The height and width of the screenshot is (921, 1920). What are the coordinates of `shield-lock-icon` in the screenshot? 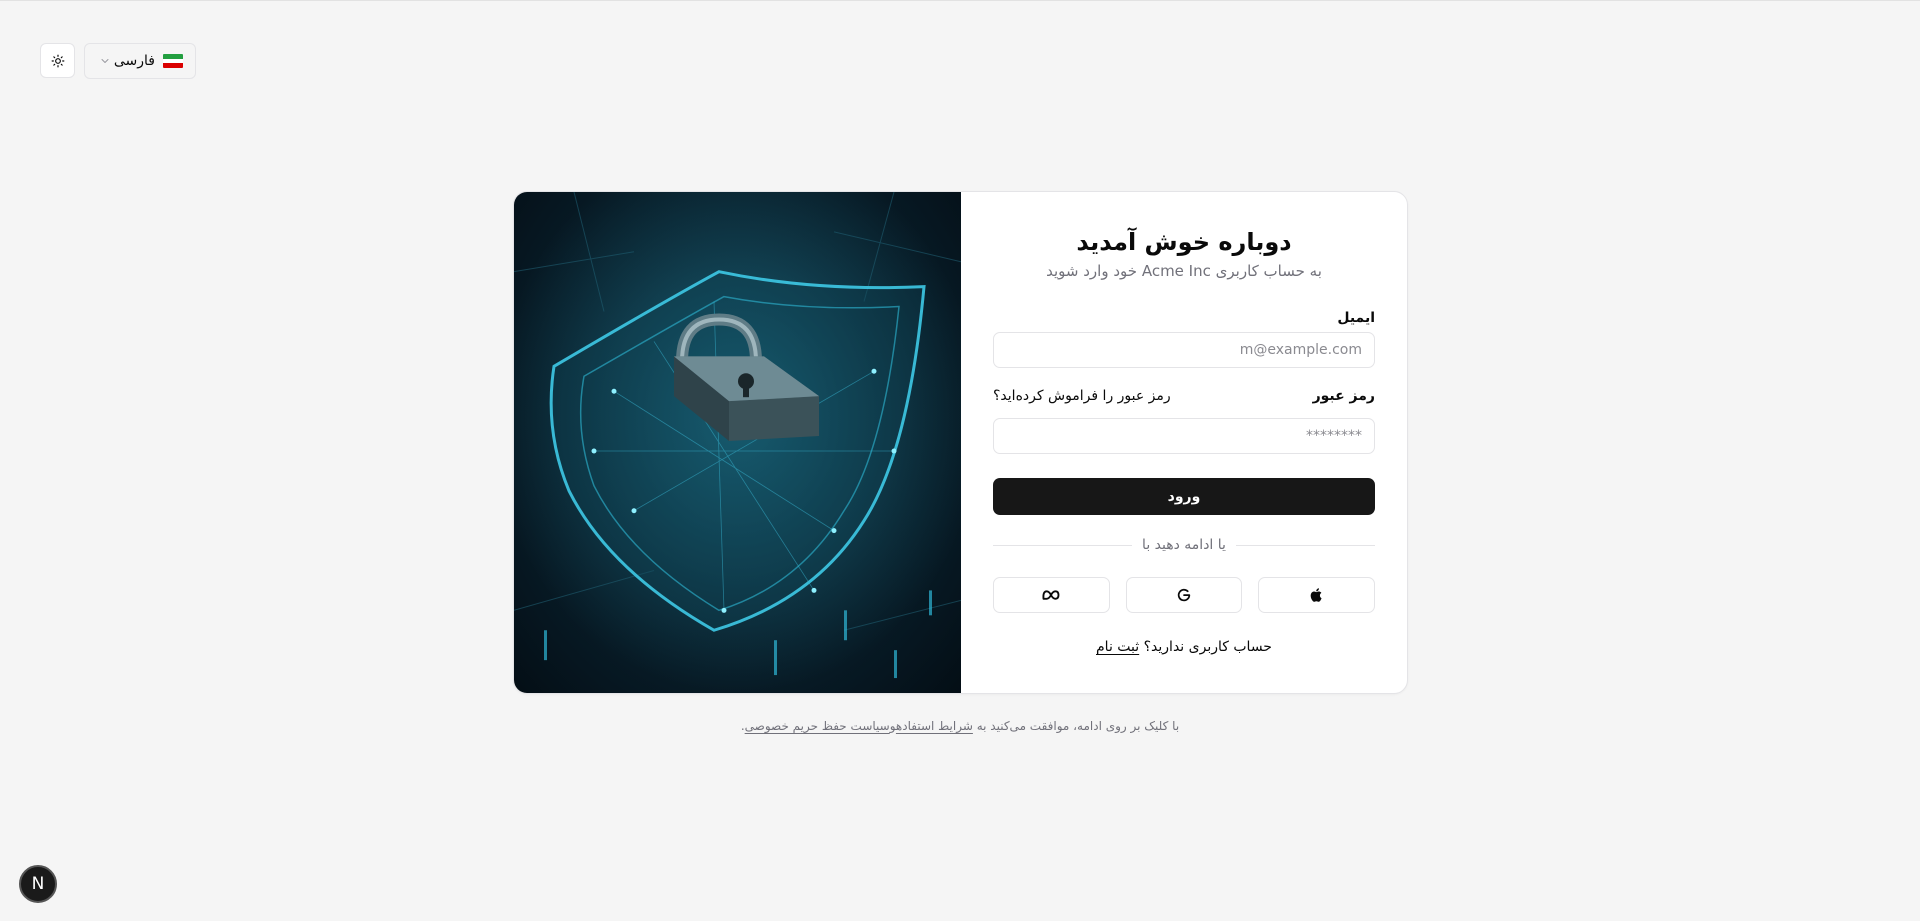 It's located at (737, 442).